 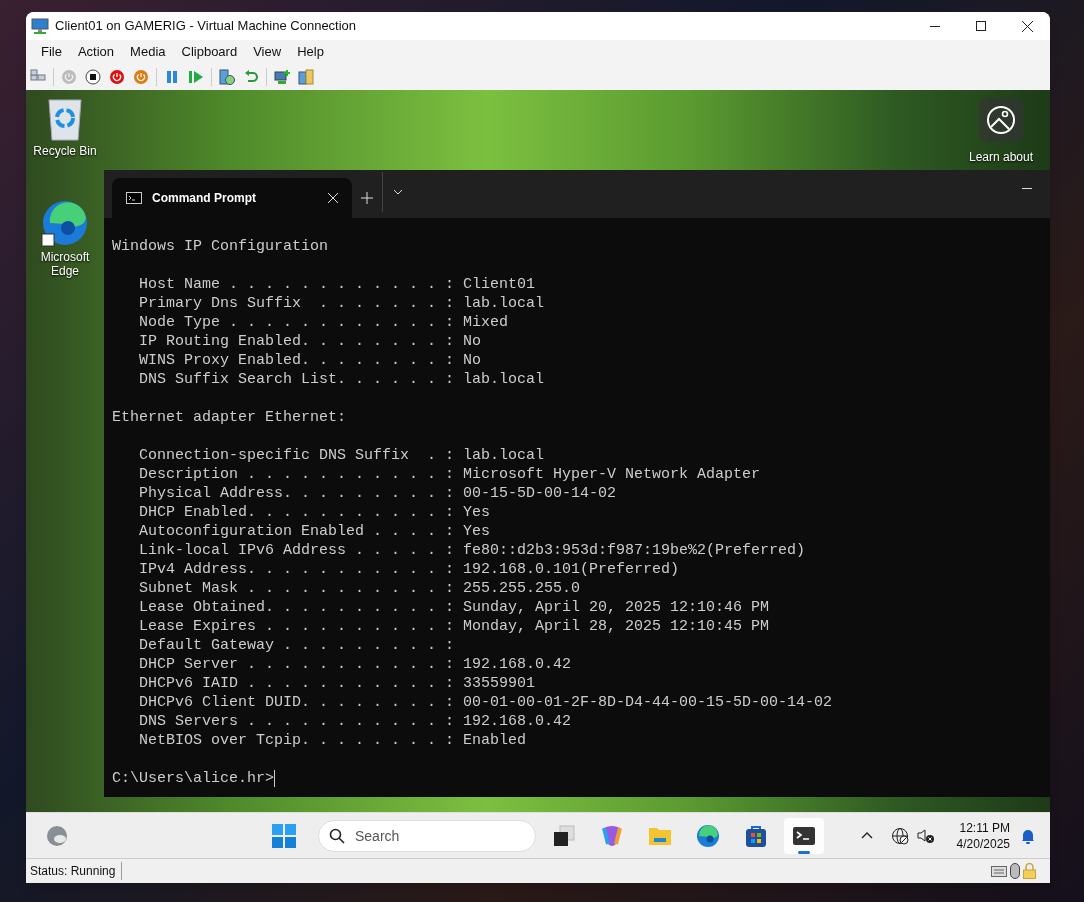 I want to click on search-icon, so click(x=337, y=836).